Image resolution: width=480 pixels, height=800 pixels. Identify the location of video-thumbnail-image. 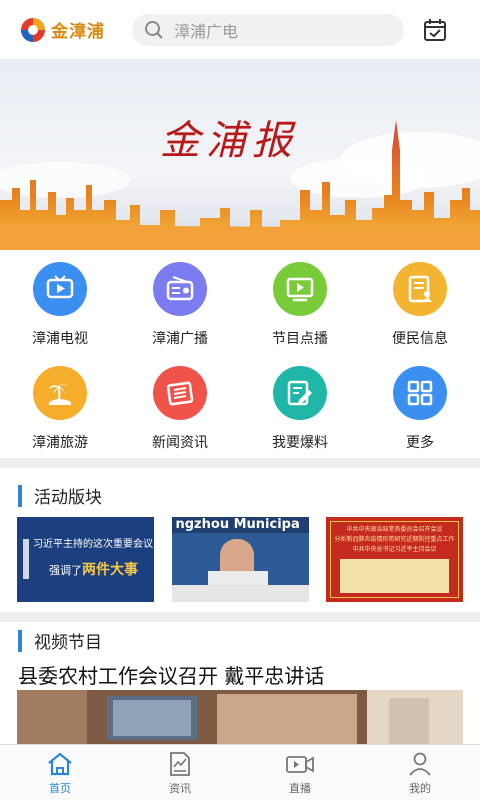
(240, 717).